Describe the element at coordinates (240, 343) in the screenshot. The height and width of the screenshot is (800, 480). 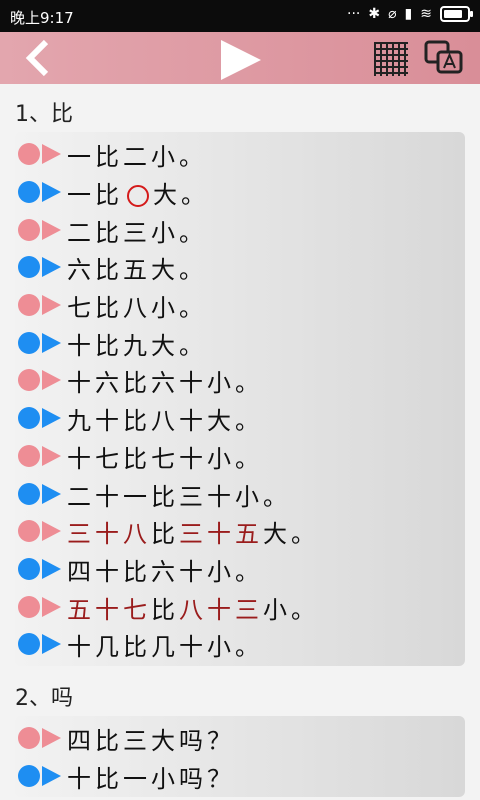
I see `sentence-row: 十比九大。` at that location.